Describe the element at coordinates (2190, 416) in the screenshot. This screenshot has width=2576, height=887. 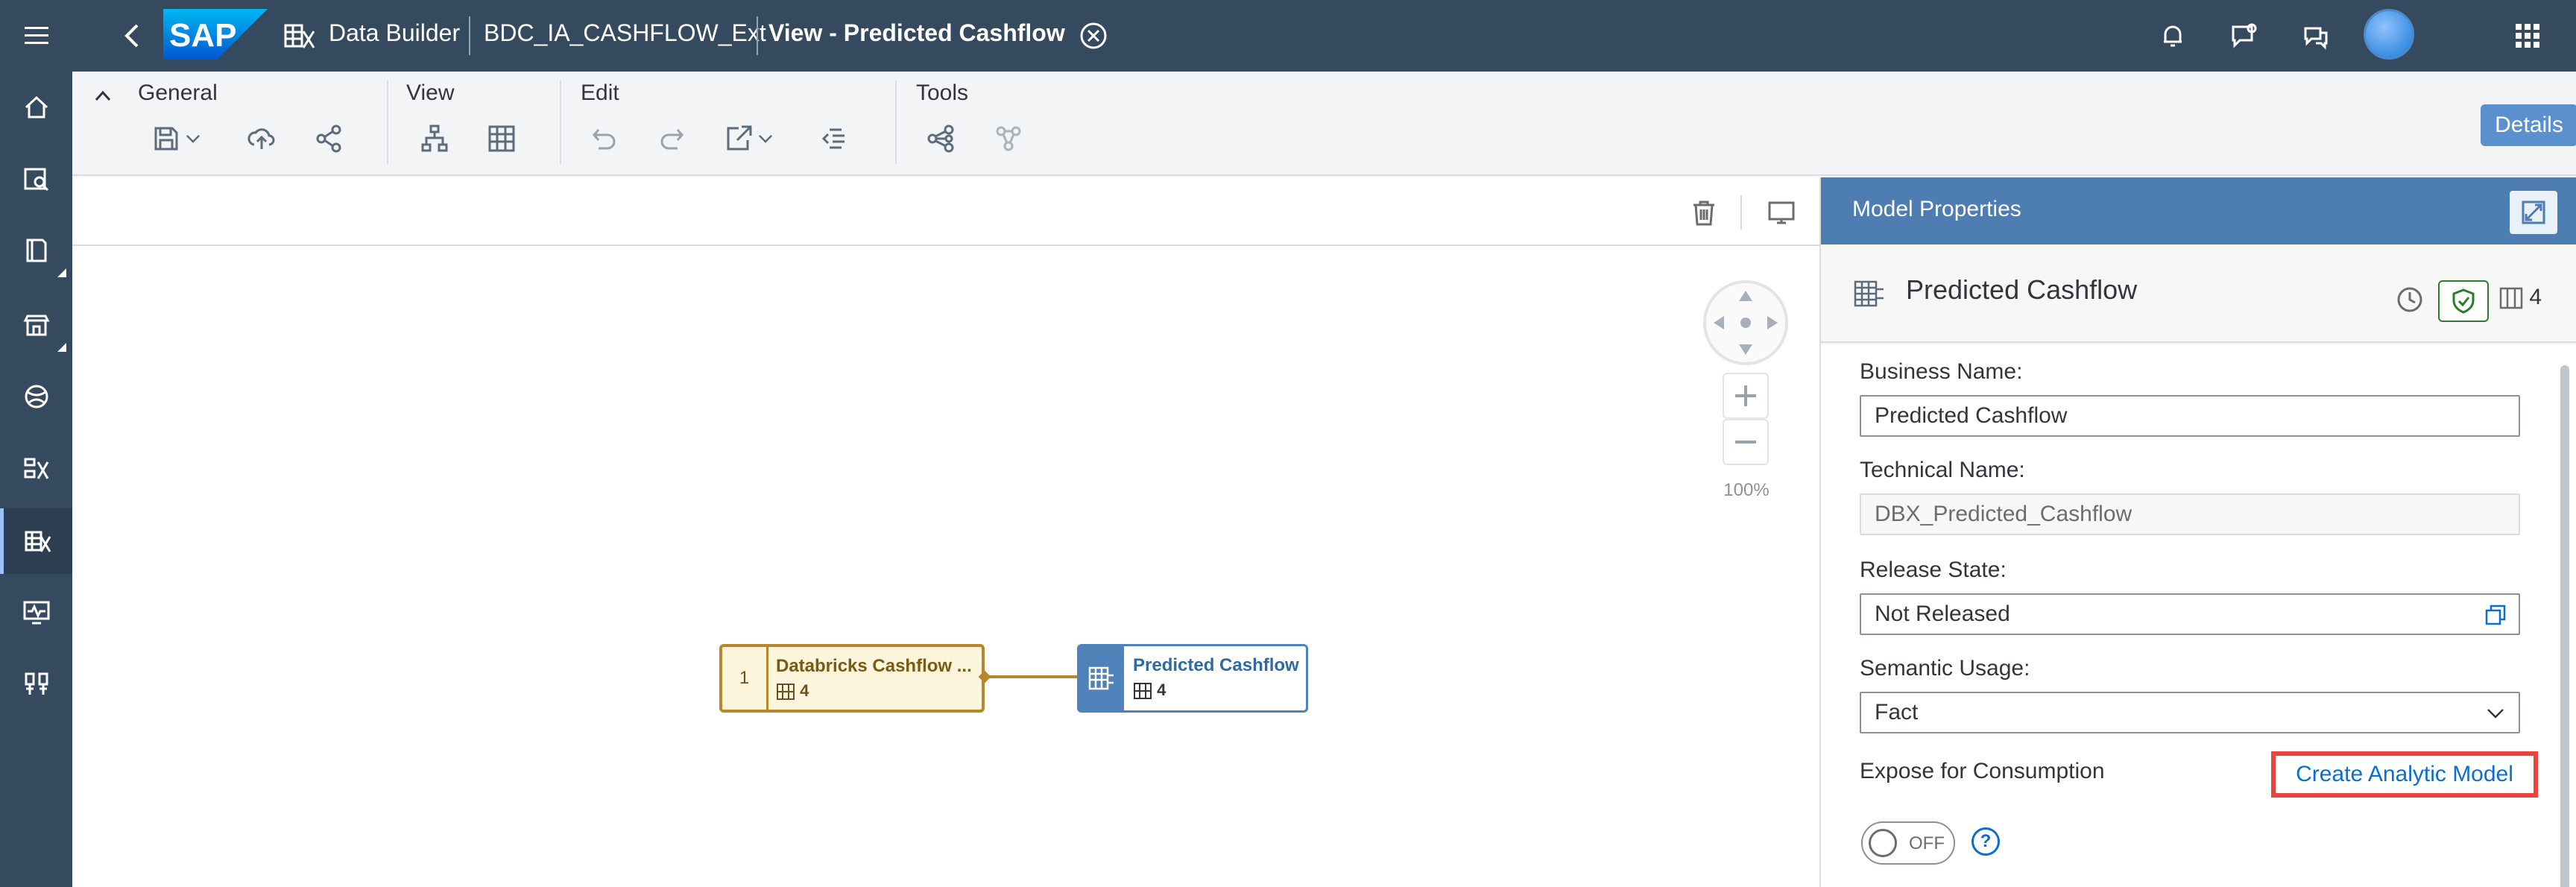
I see `business-name-input: Predicted Cashflow` at that location.